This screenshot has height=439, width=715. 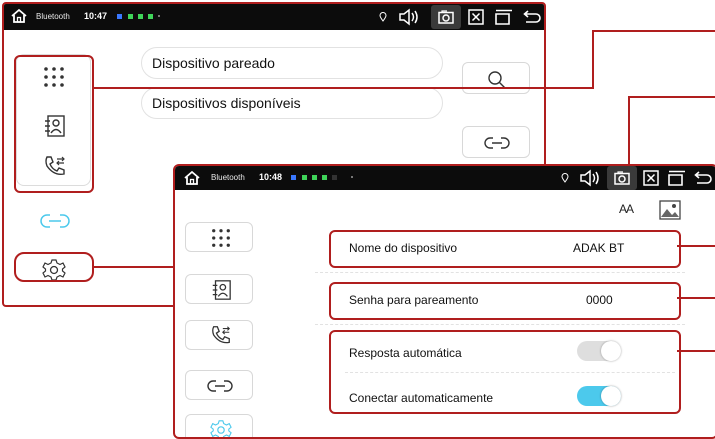 I want to click on call-log-button, so click(x=219, y=335).